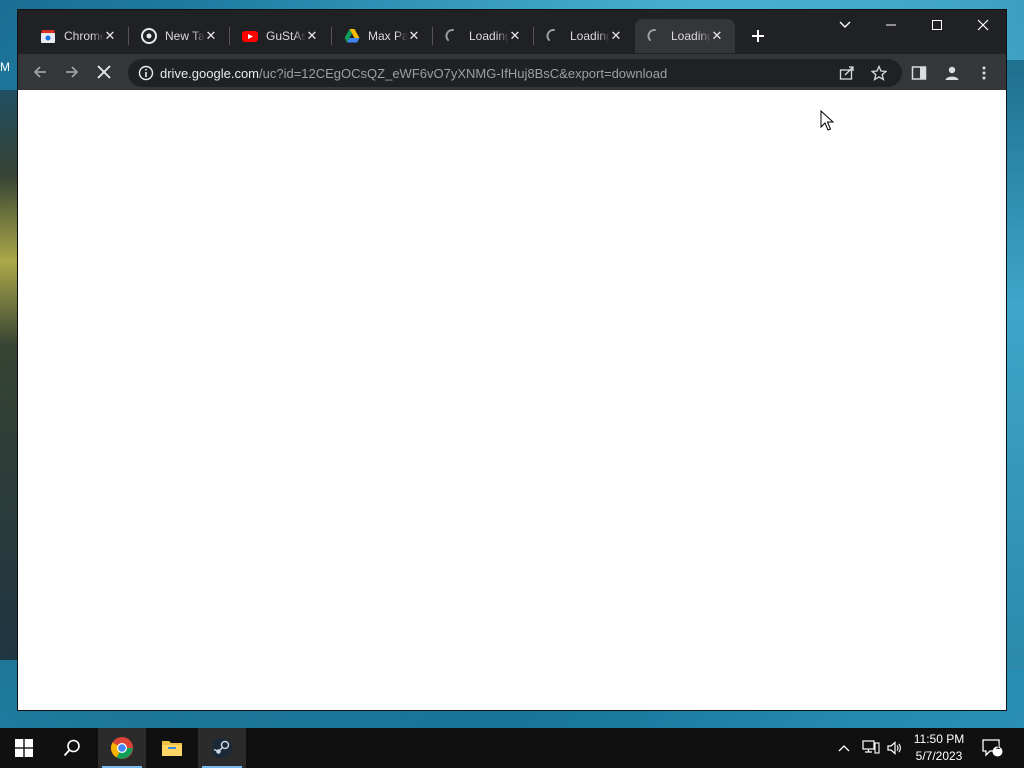 Image resolution: width=1024 pixels, height=768 pixels. Describe the element at coordinates (993, 748) in the screenshot. I see `notifications-button: 1` at that location.